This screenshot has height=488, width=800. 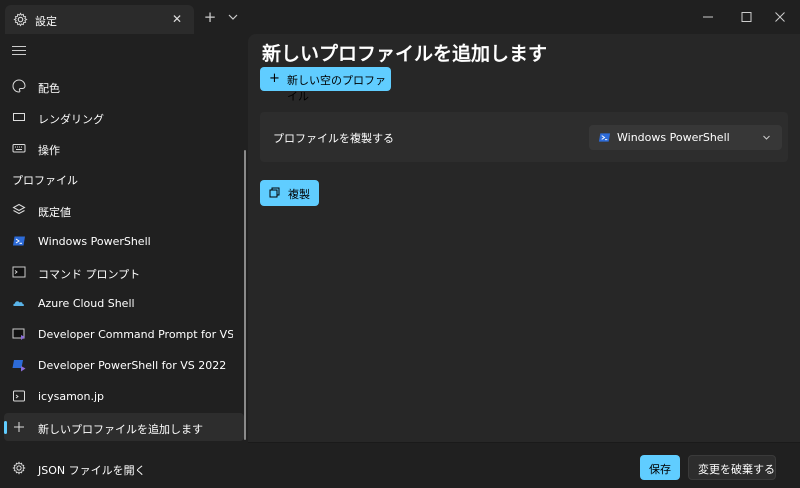 I want to click on sidebar-item-command-prompt: コマンド プロンプト, so click(x=124, y=272).